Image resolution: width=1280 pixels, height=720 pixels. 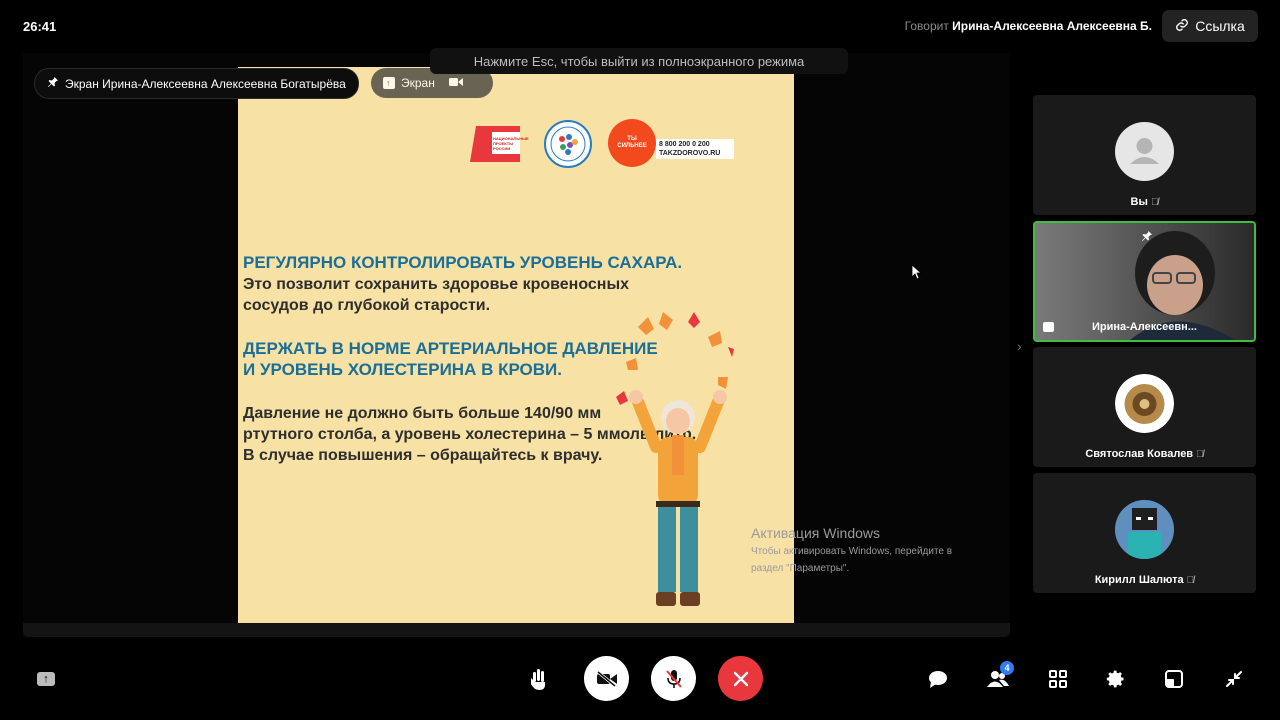 I want to click on raise-hand-button, so click(x=539, y=679).